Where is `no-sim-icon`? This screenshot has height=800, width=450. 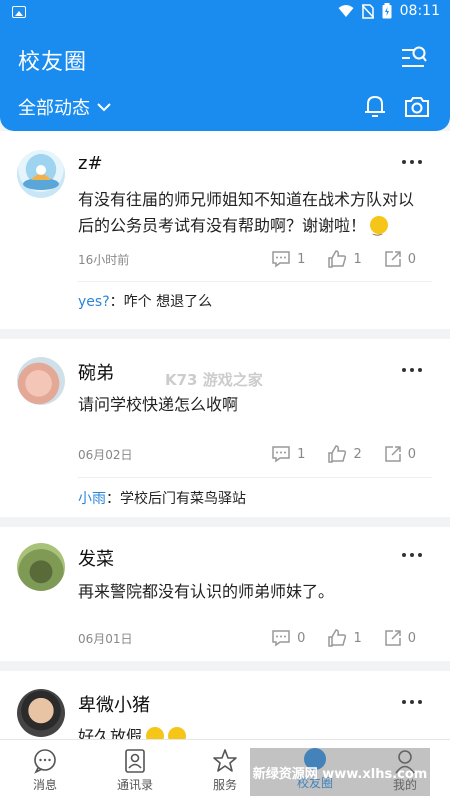 no-sim-icon is located at coordinates (367, 11).